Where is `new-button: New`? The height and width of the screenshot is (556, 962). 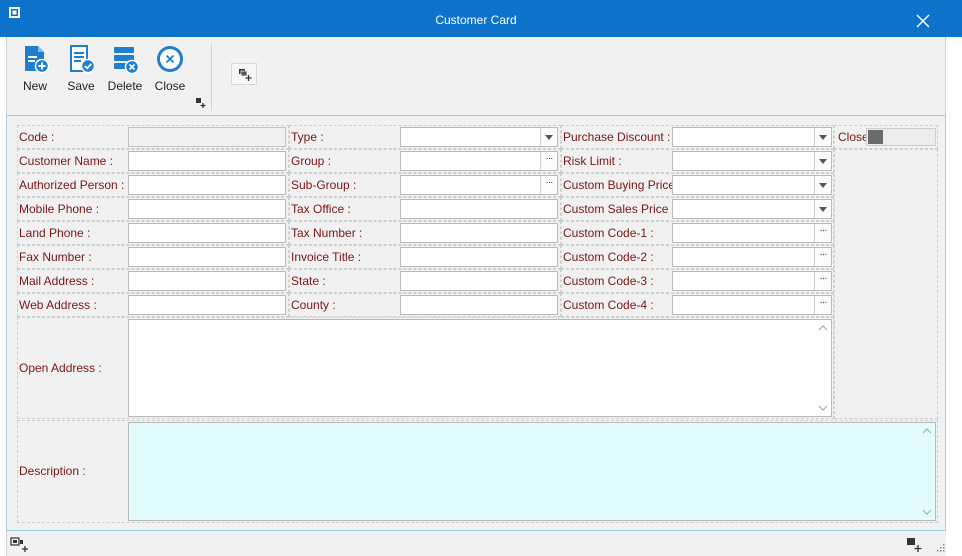 new-button: New is located at coordinates (35, 72).